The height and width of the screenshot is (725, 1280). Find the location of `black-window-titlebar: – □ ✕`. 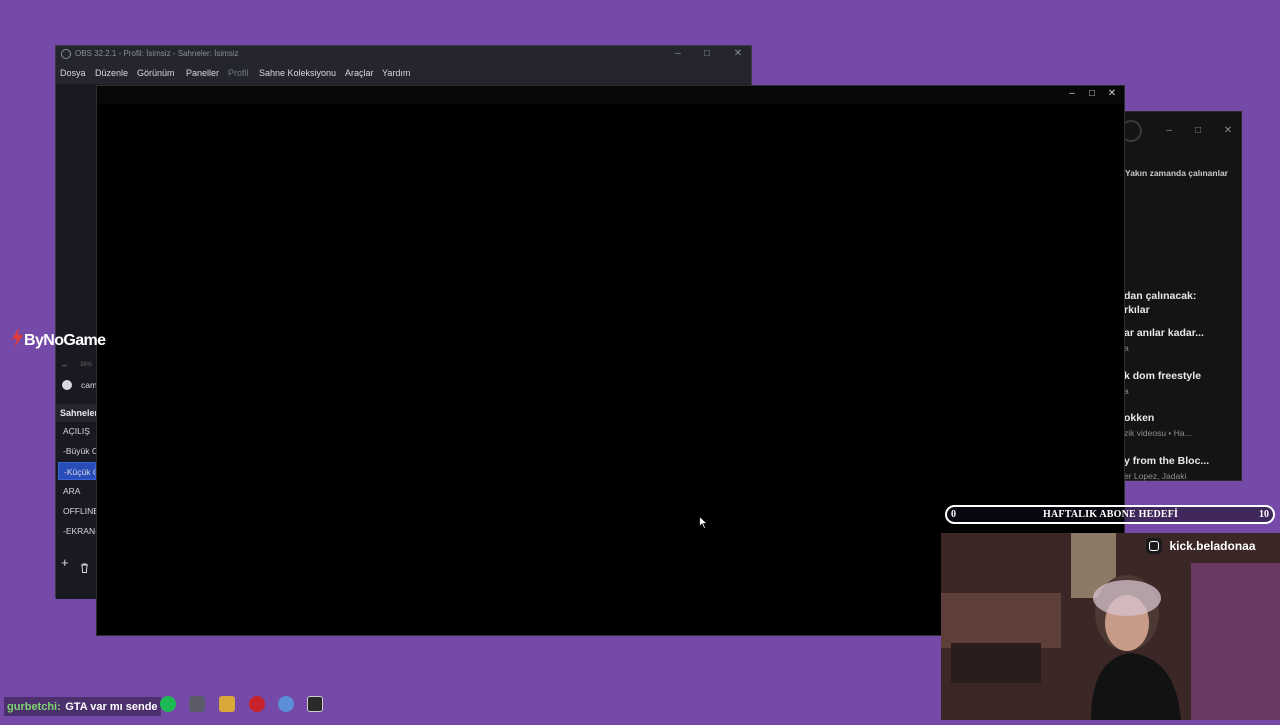

black-window-titlebar: – □ ✕ is located at coordinates (610, 95).